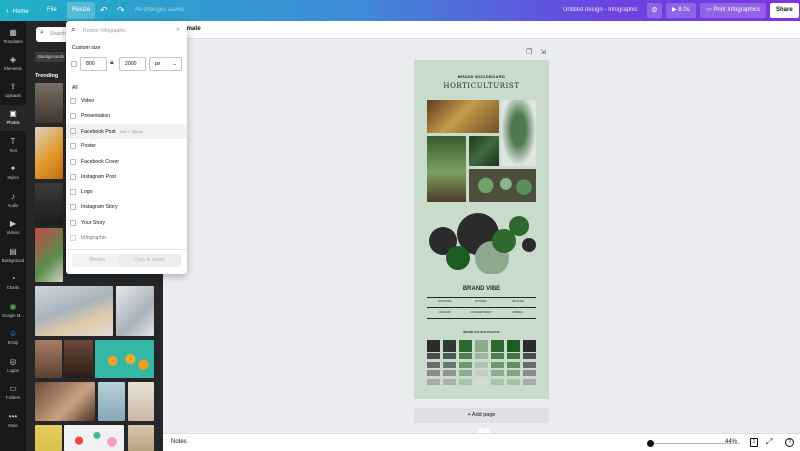 This screenshot has width=800, height=451. Describe the element at coordinates (112, 63) in the screenshot. I see `lock-icon: 🔒︎` at that location.